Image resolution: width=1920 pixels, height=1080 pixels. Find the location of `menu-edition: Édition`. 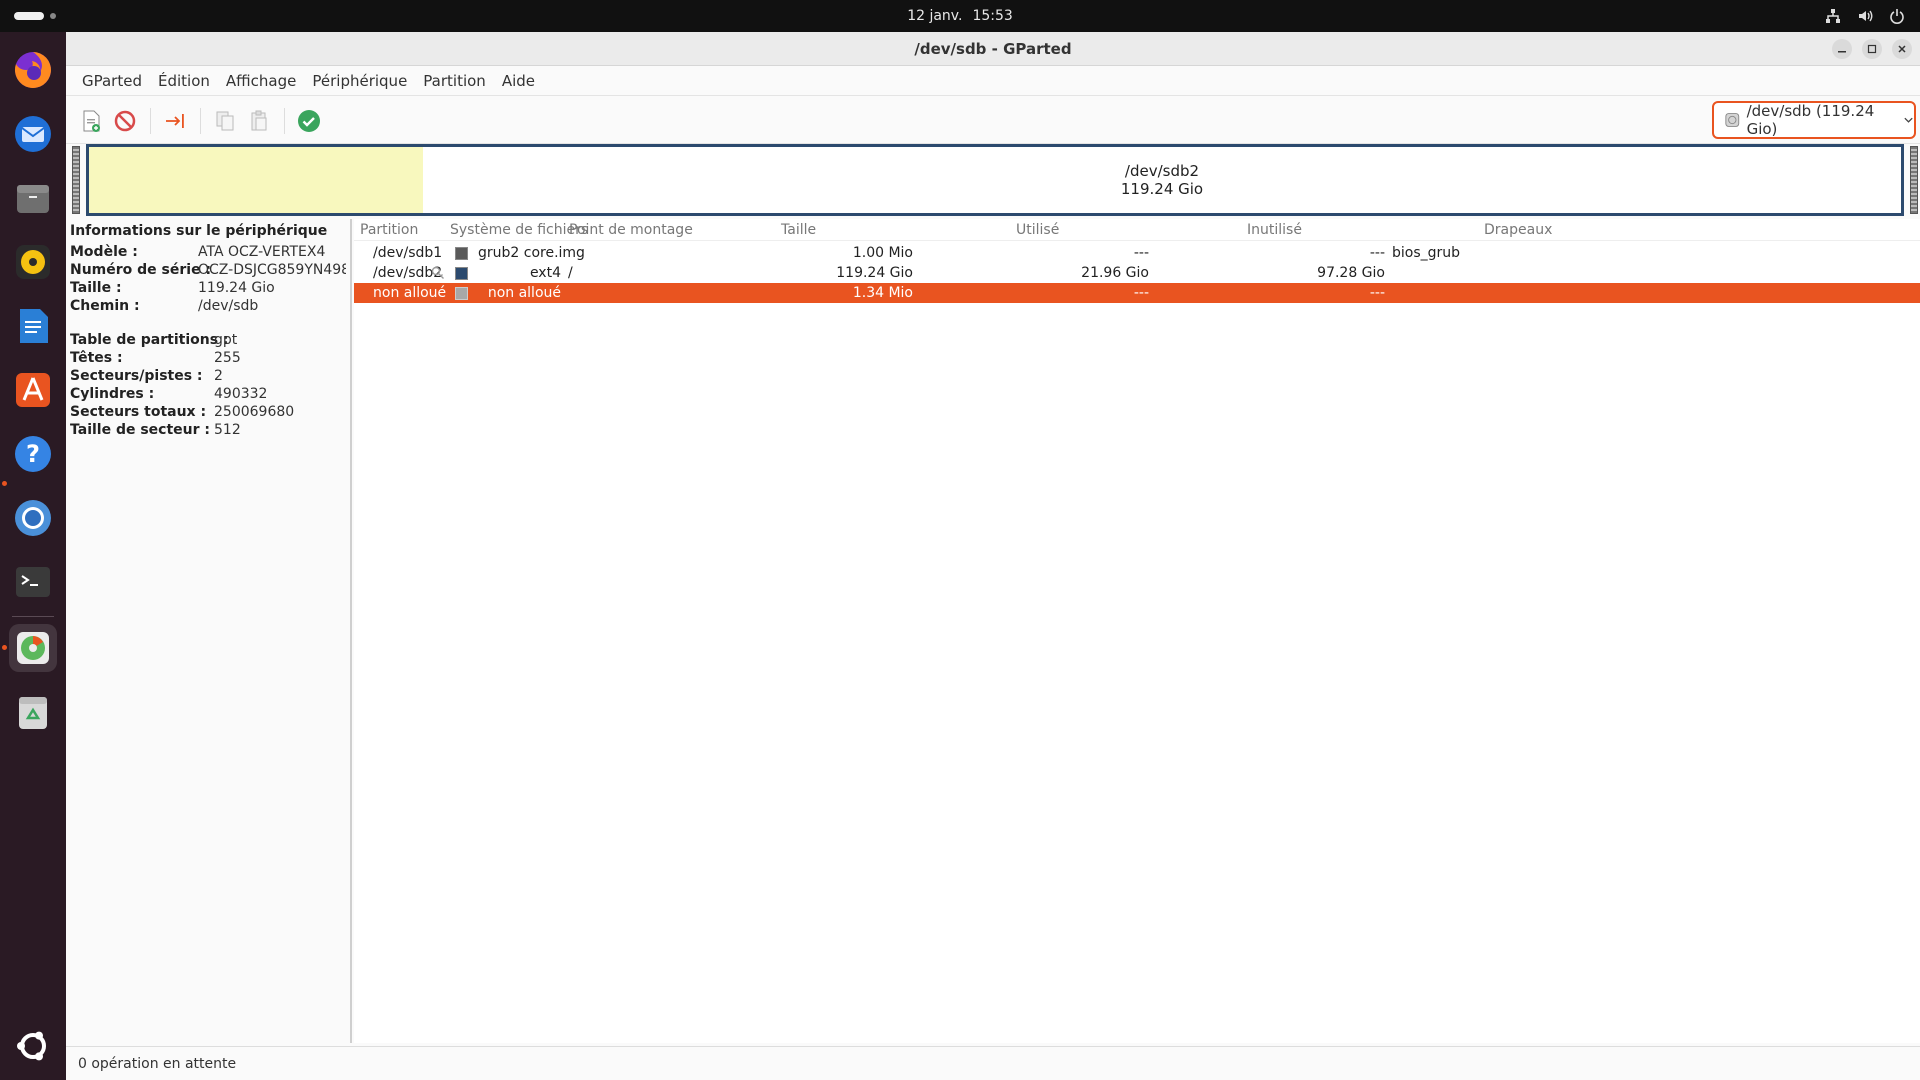

menu-edition: Édition is located at coordinates (184, 81).